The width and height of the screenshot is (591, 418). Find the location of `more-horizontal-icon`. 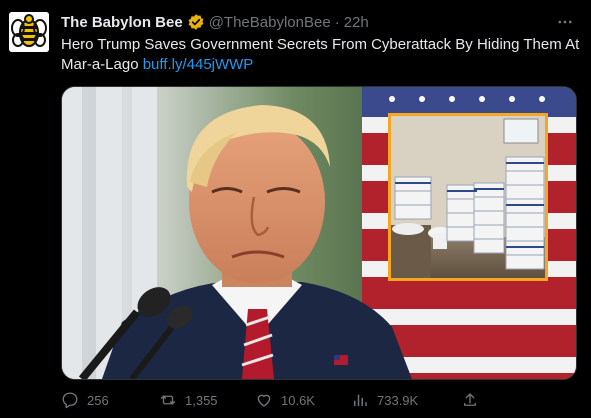

more-horizontal-icon is located at coordinates (565, 22).